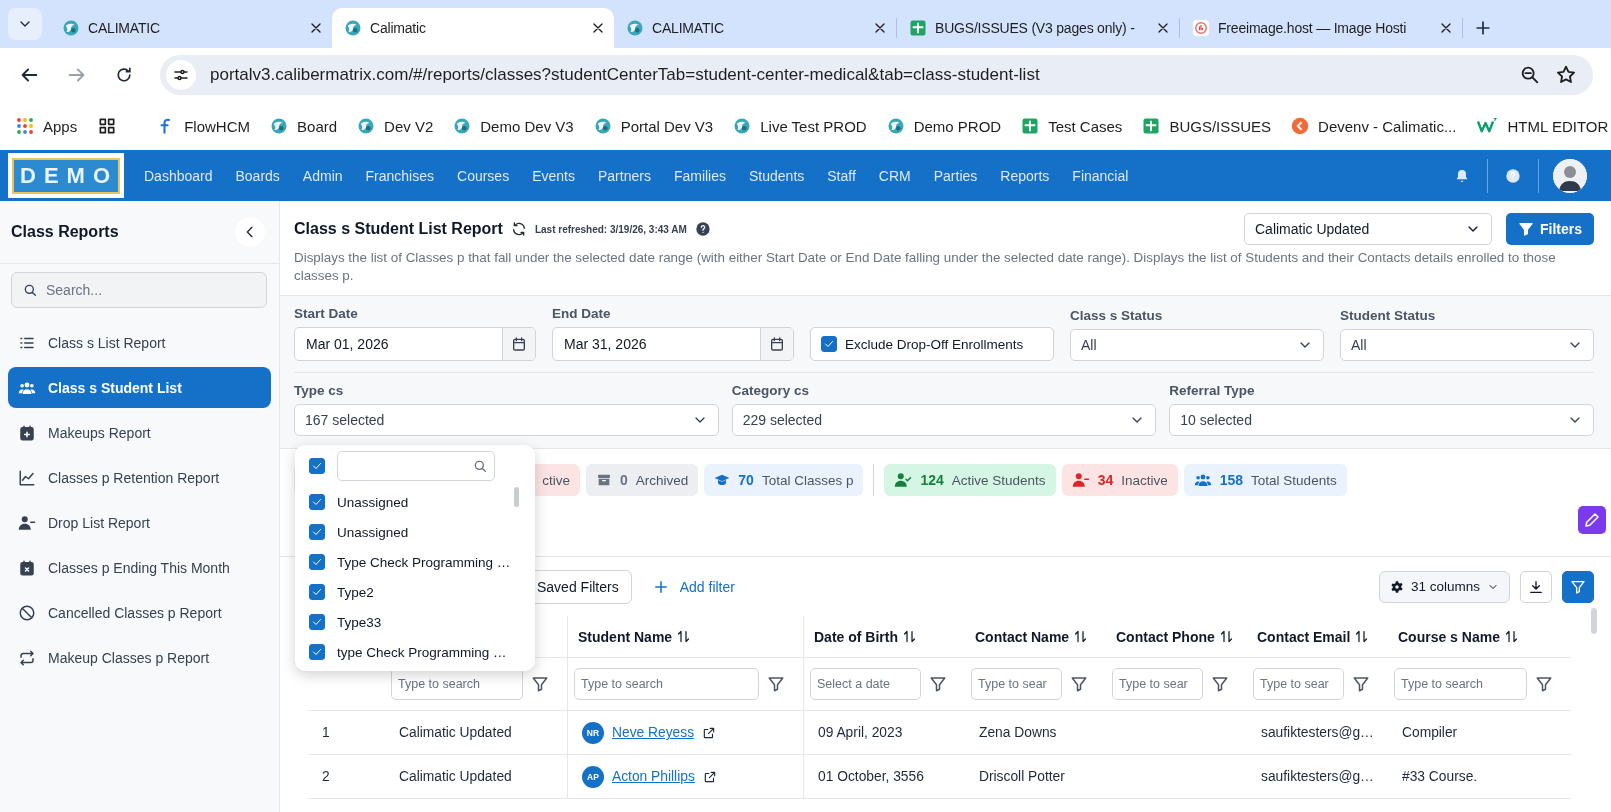 The width and height of the screenshot is (1611, 812). I want to click on bookmark: Test Cases, so click(1072, 126).